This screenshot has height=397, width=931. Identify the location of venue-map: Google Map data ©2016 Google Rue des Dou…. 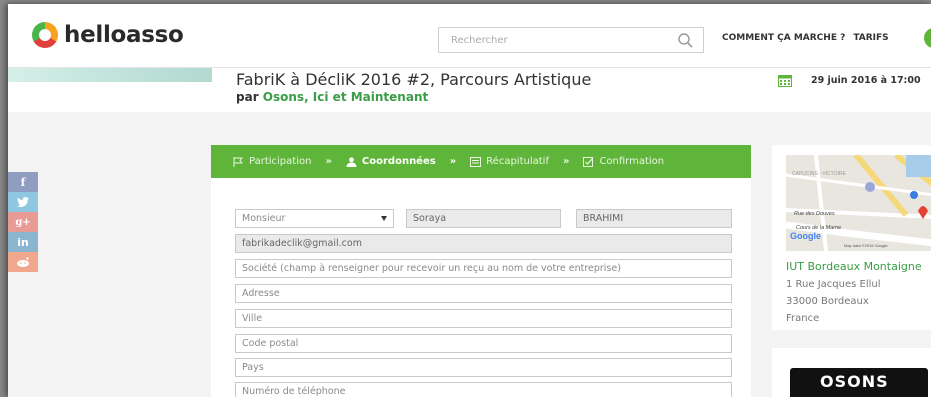
(858, 203).